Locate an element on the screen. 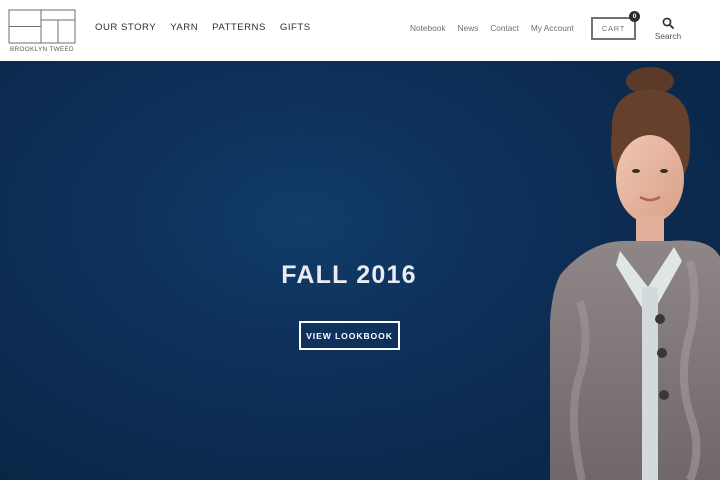  nav-yarn: YARN is located at coordinates (184, 27).